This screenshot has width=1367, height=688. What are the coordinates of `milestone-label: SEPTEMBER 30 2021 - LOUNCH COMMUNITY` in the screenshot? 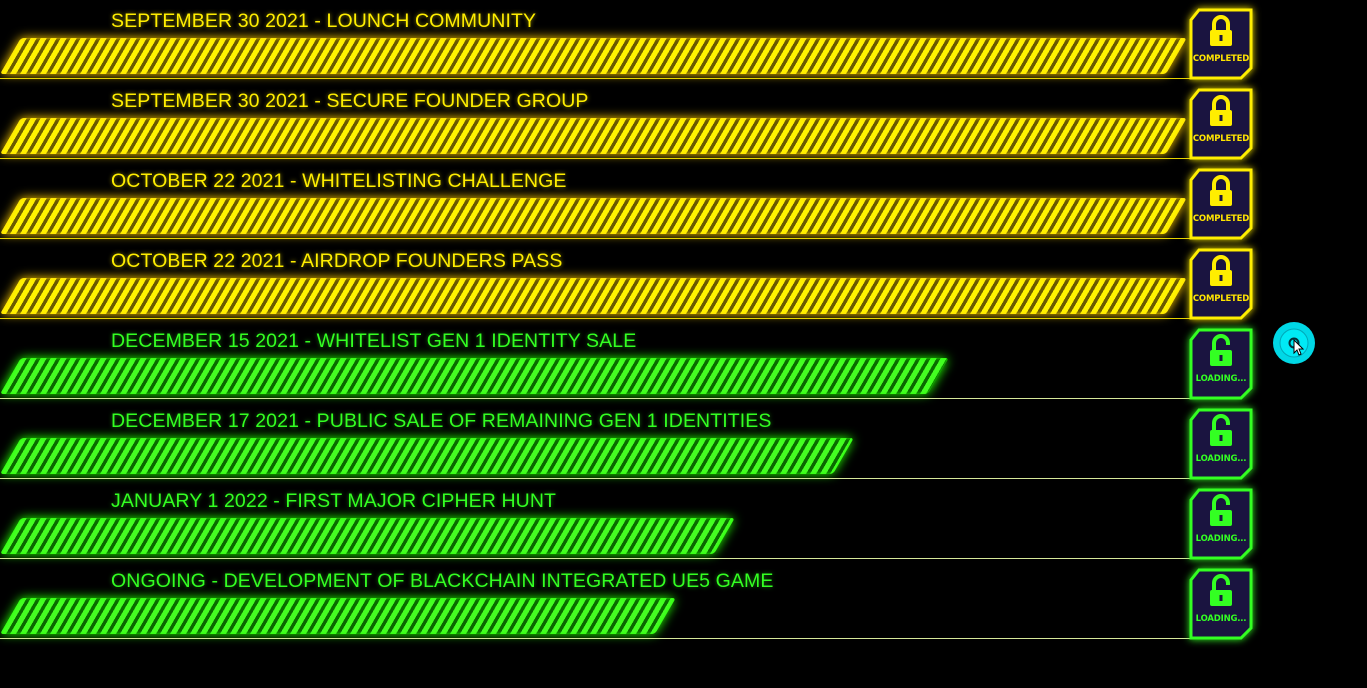 It's located at (324, 21).